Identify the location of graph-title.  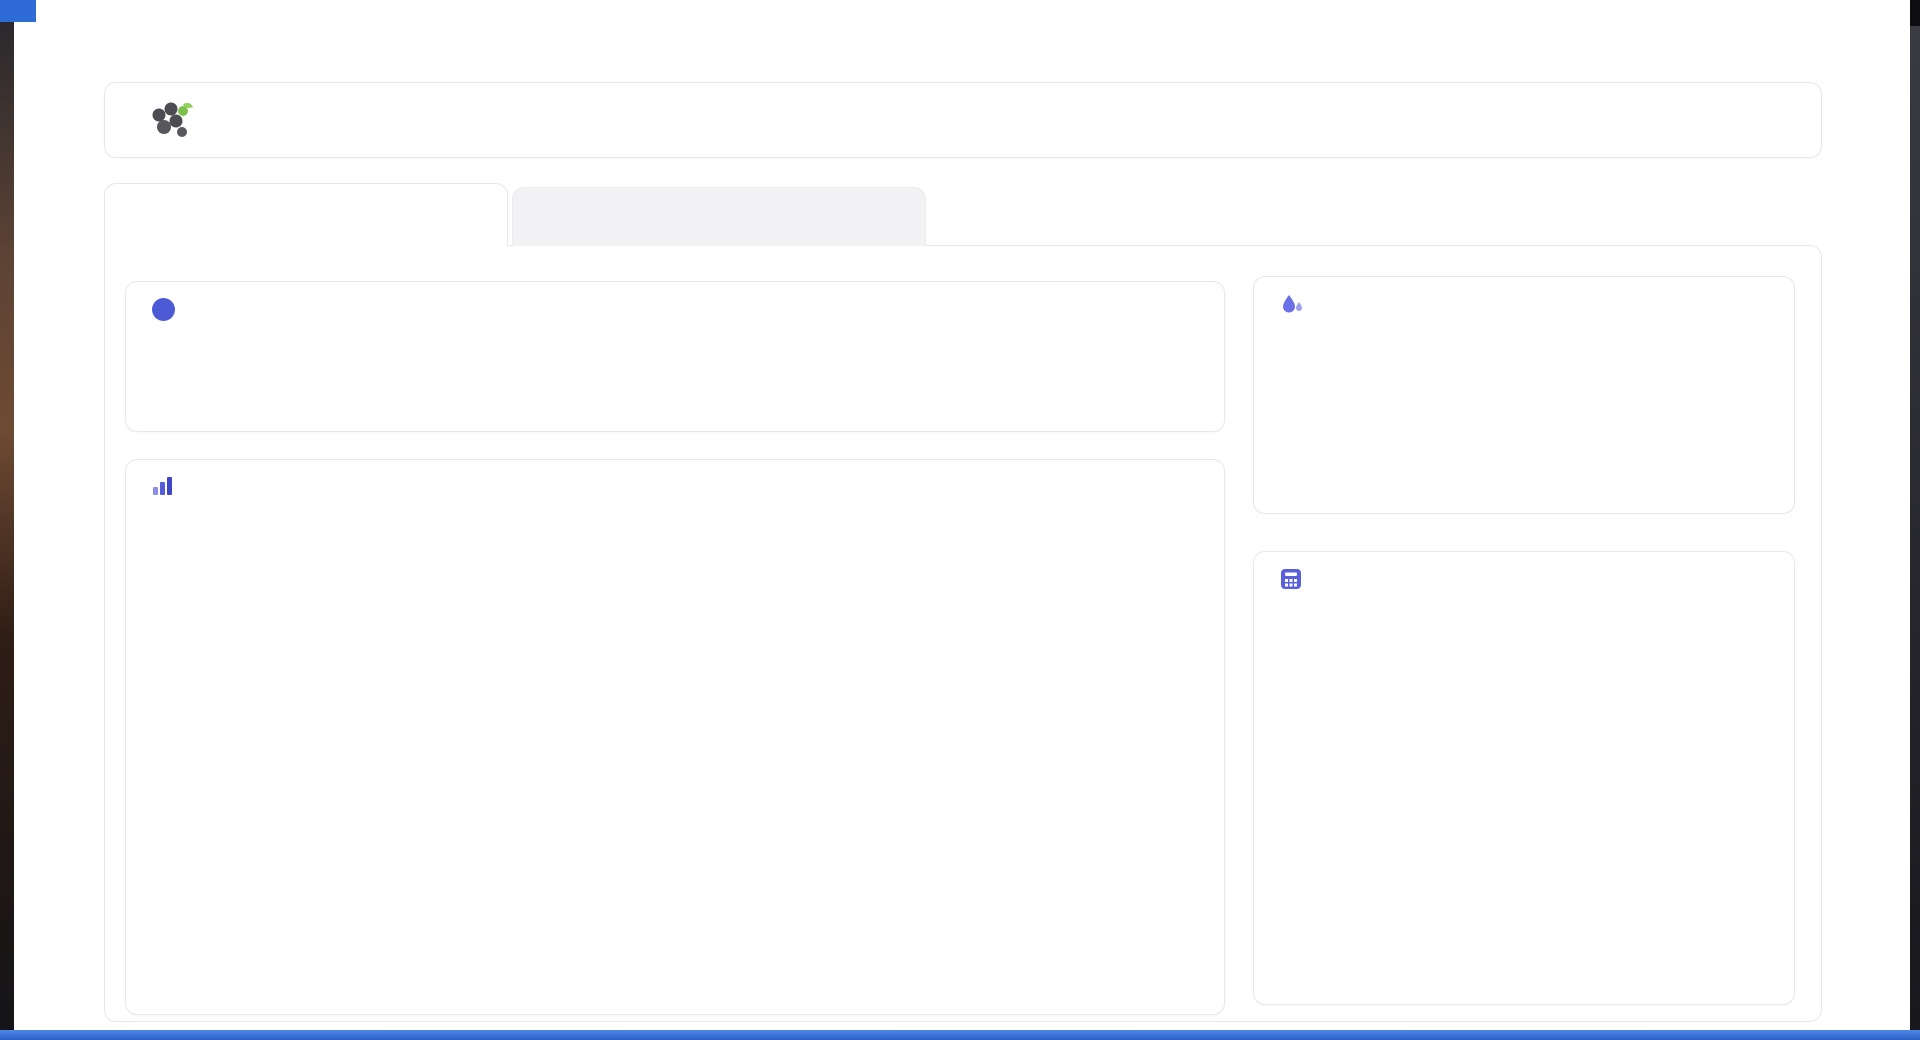
(168, 486).